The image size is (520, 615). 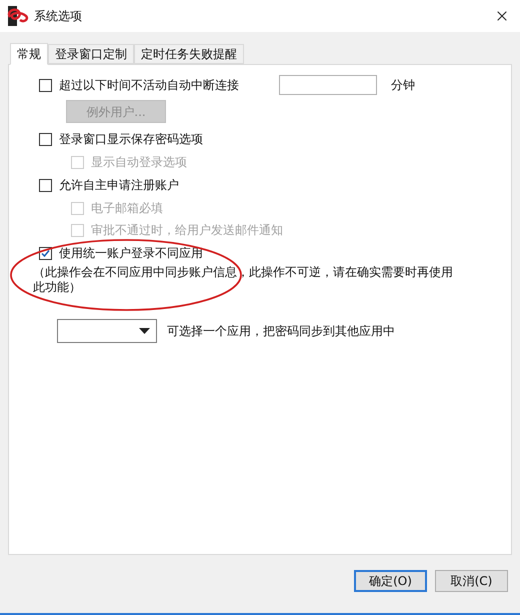 What do you see at coordinates (131, 139) in the screenshot?
I see `checkbox-label: 登录窗口显示保存密码选项` at bounding box center [131, 139].